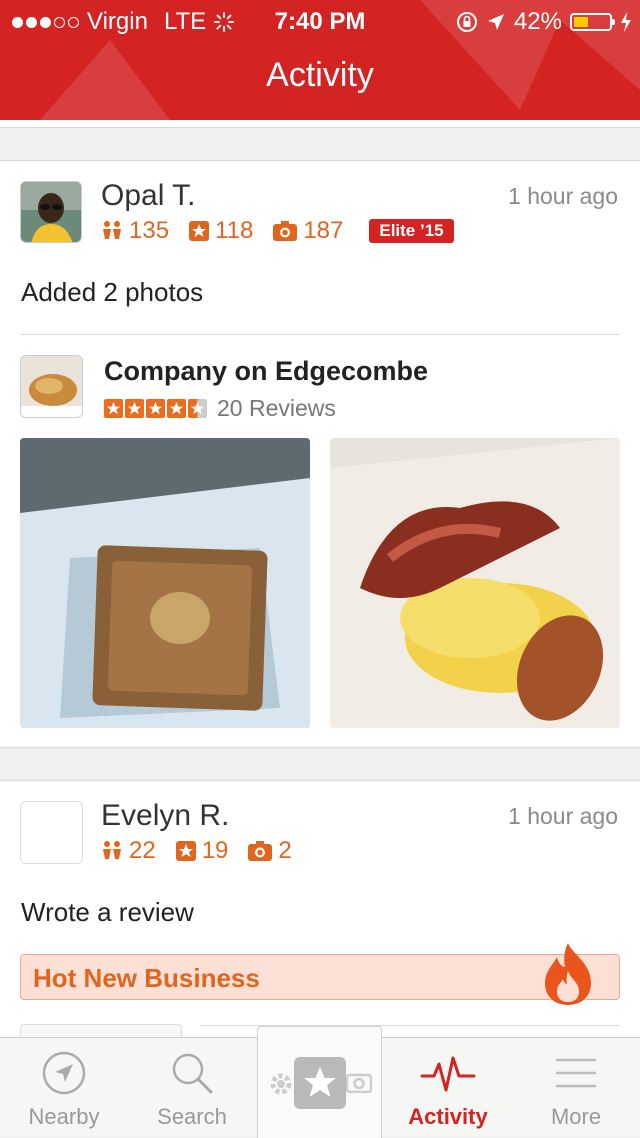 The height and width of the screenshot is (1138, 640). Describe the element at coordinates (197, 408) in the screenshot. I see `rating-half-star-icon` at that location.